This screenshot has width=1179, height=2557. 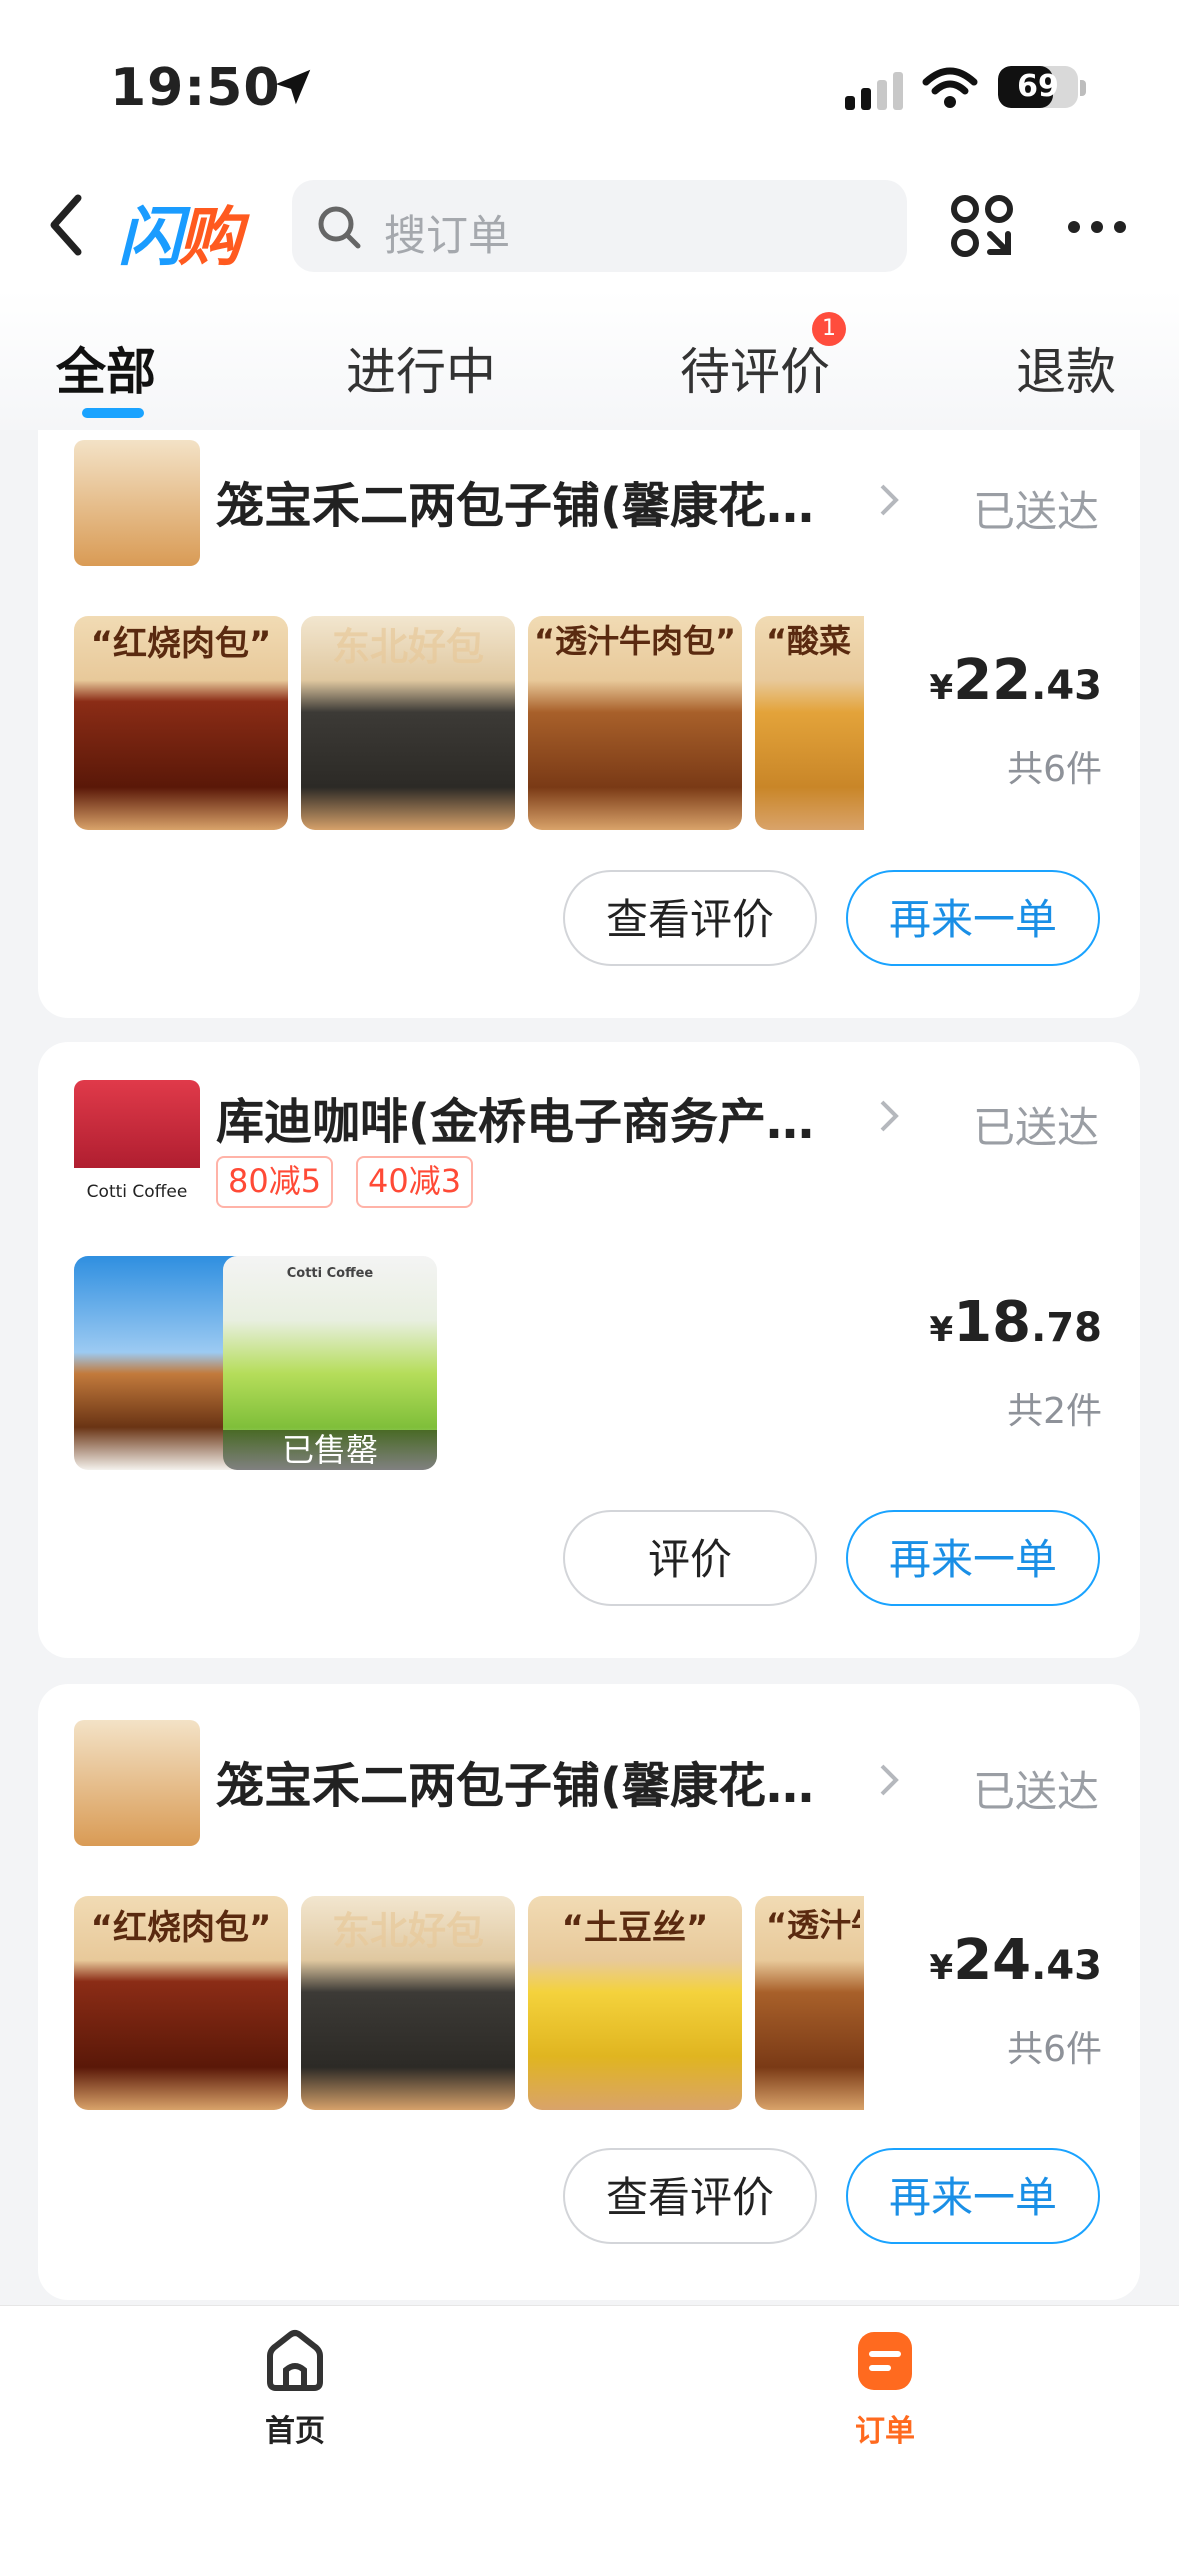 What do you see at coordinates (137, 1192) in the screenshot?
I see `shop-logo-text: Cotti Coffee` at bounding box center [137, 1192].